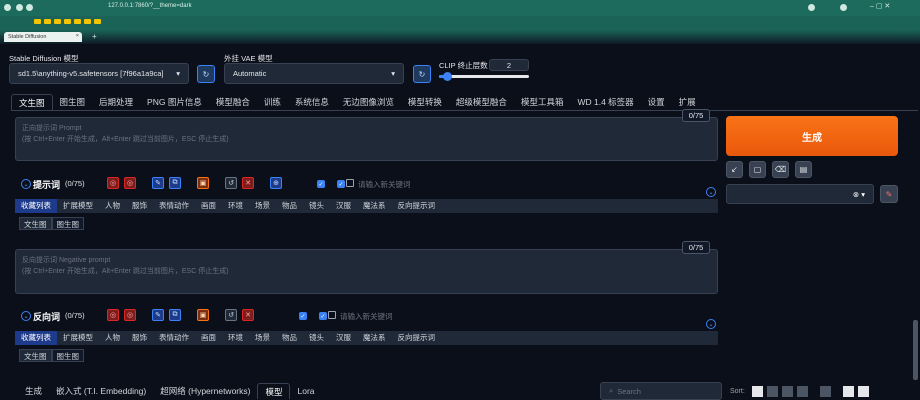 The width and height of the screenshot is (920, 400). What do you see at coordinates (305, 391) in the screenshot?
I see `extra-network-tab: Lora` at bounding box center [305, 391].